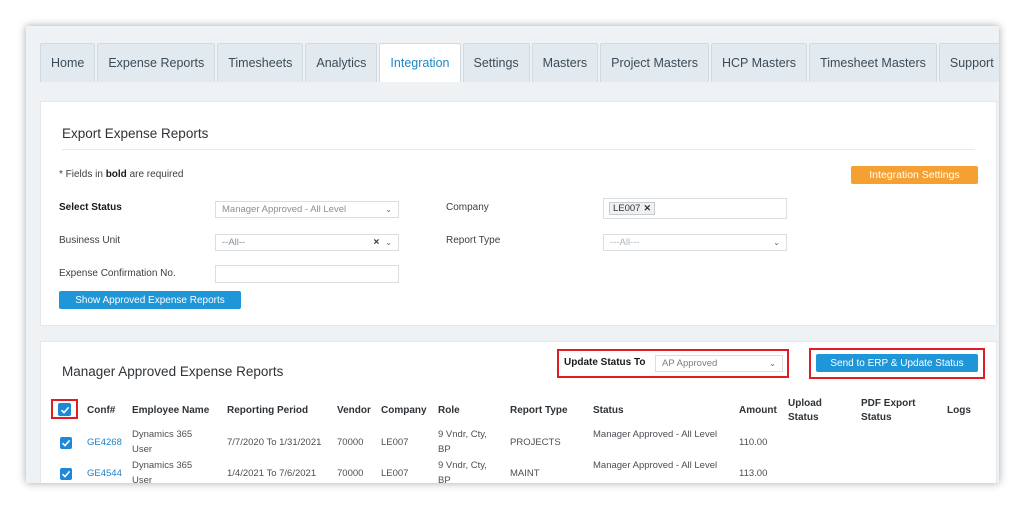  I want to click on header-vendor: Vendor, so click(354, 410).